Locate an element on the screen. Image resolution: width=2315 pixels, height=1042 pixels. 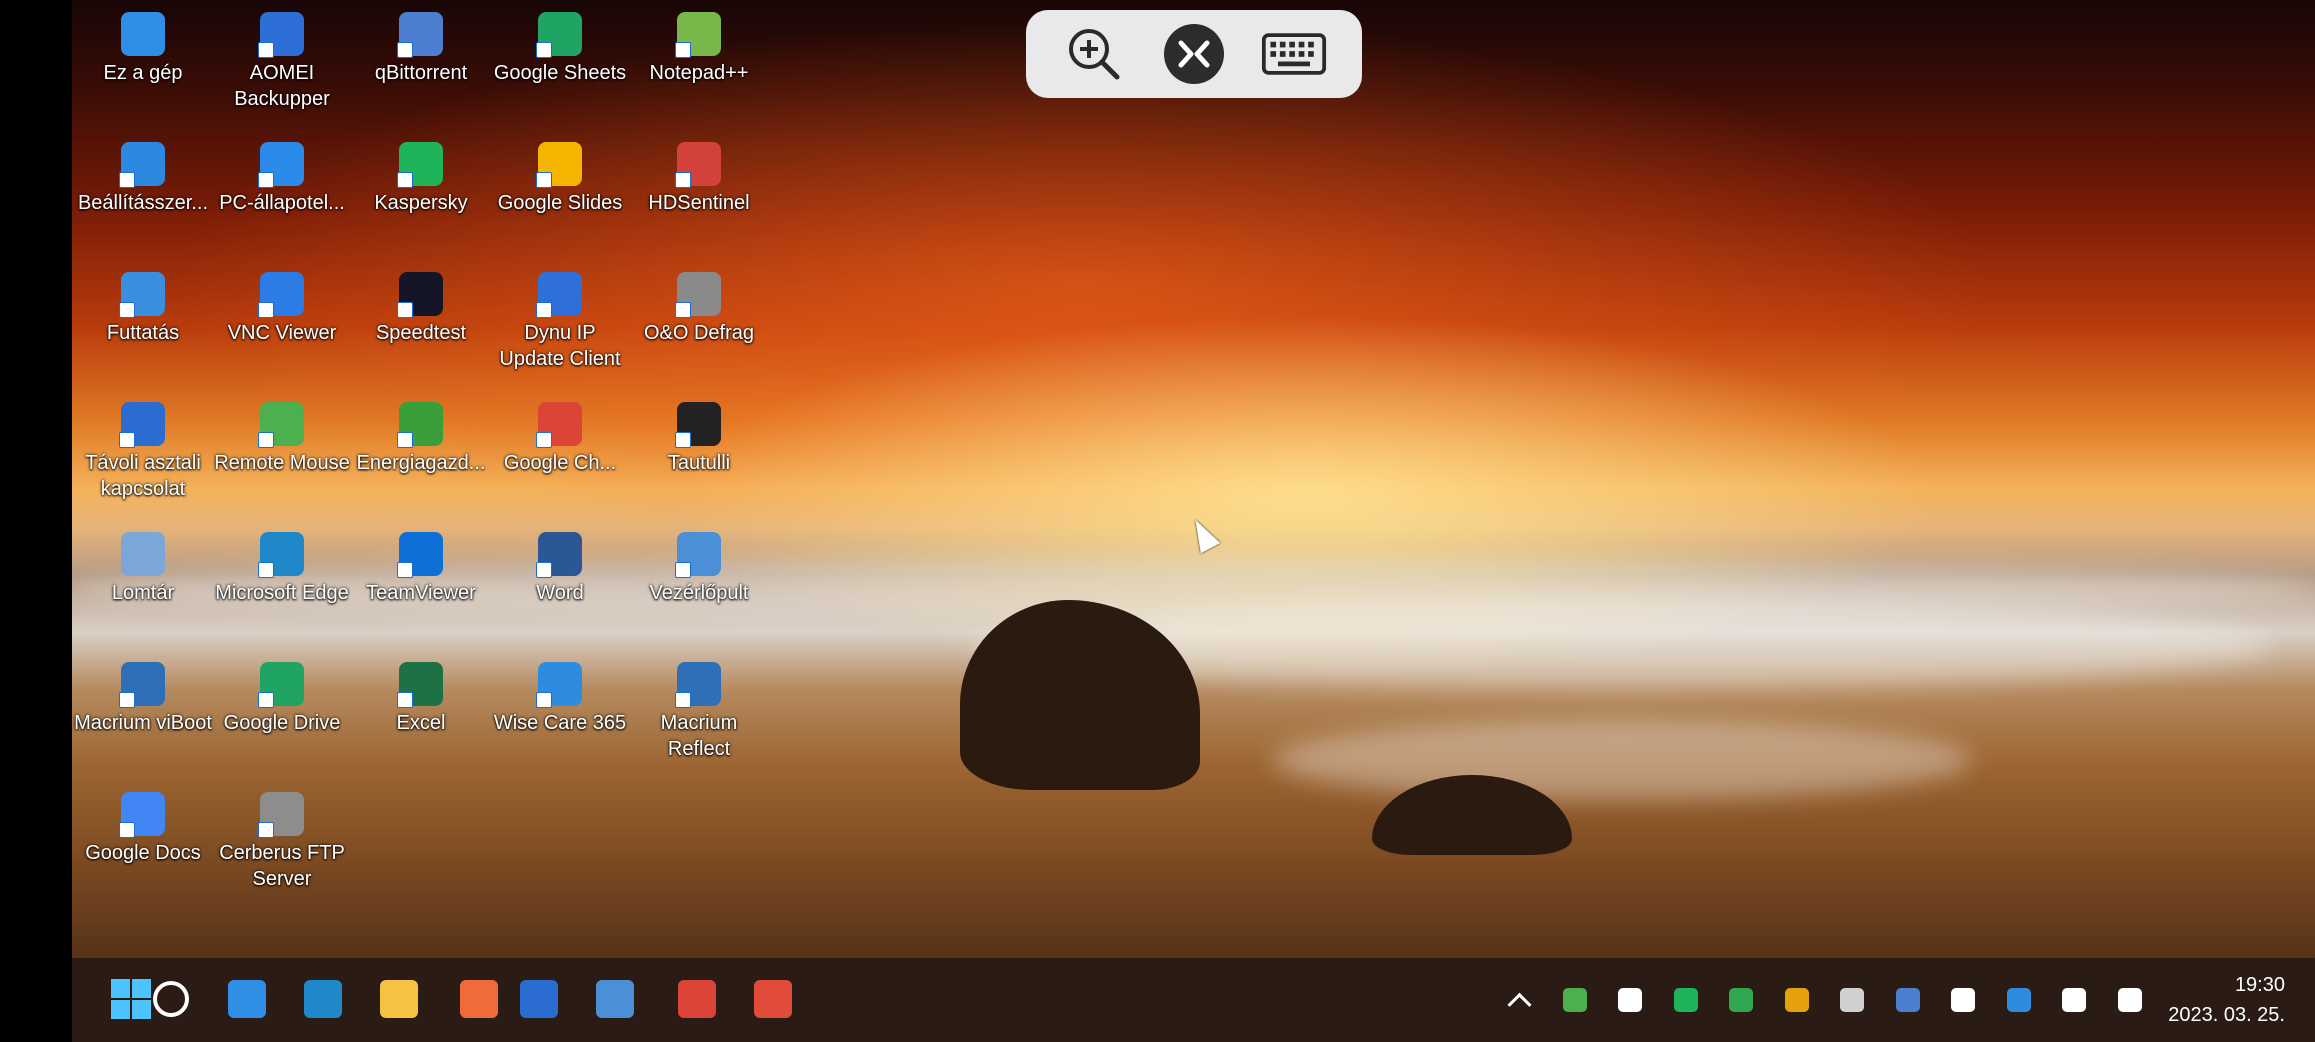
desktop-icon-label: Google Slides is located at coordinates (560, 203).